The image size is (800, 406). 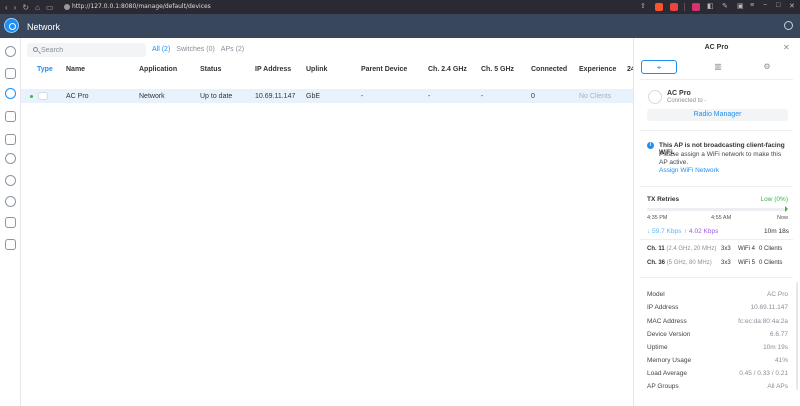 I want to click on app-header, so click(x=400, y=26).